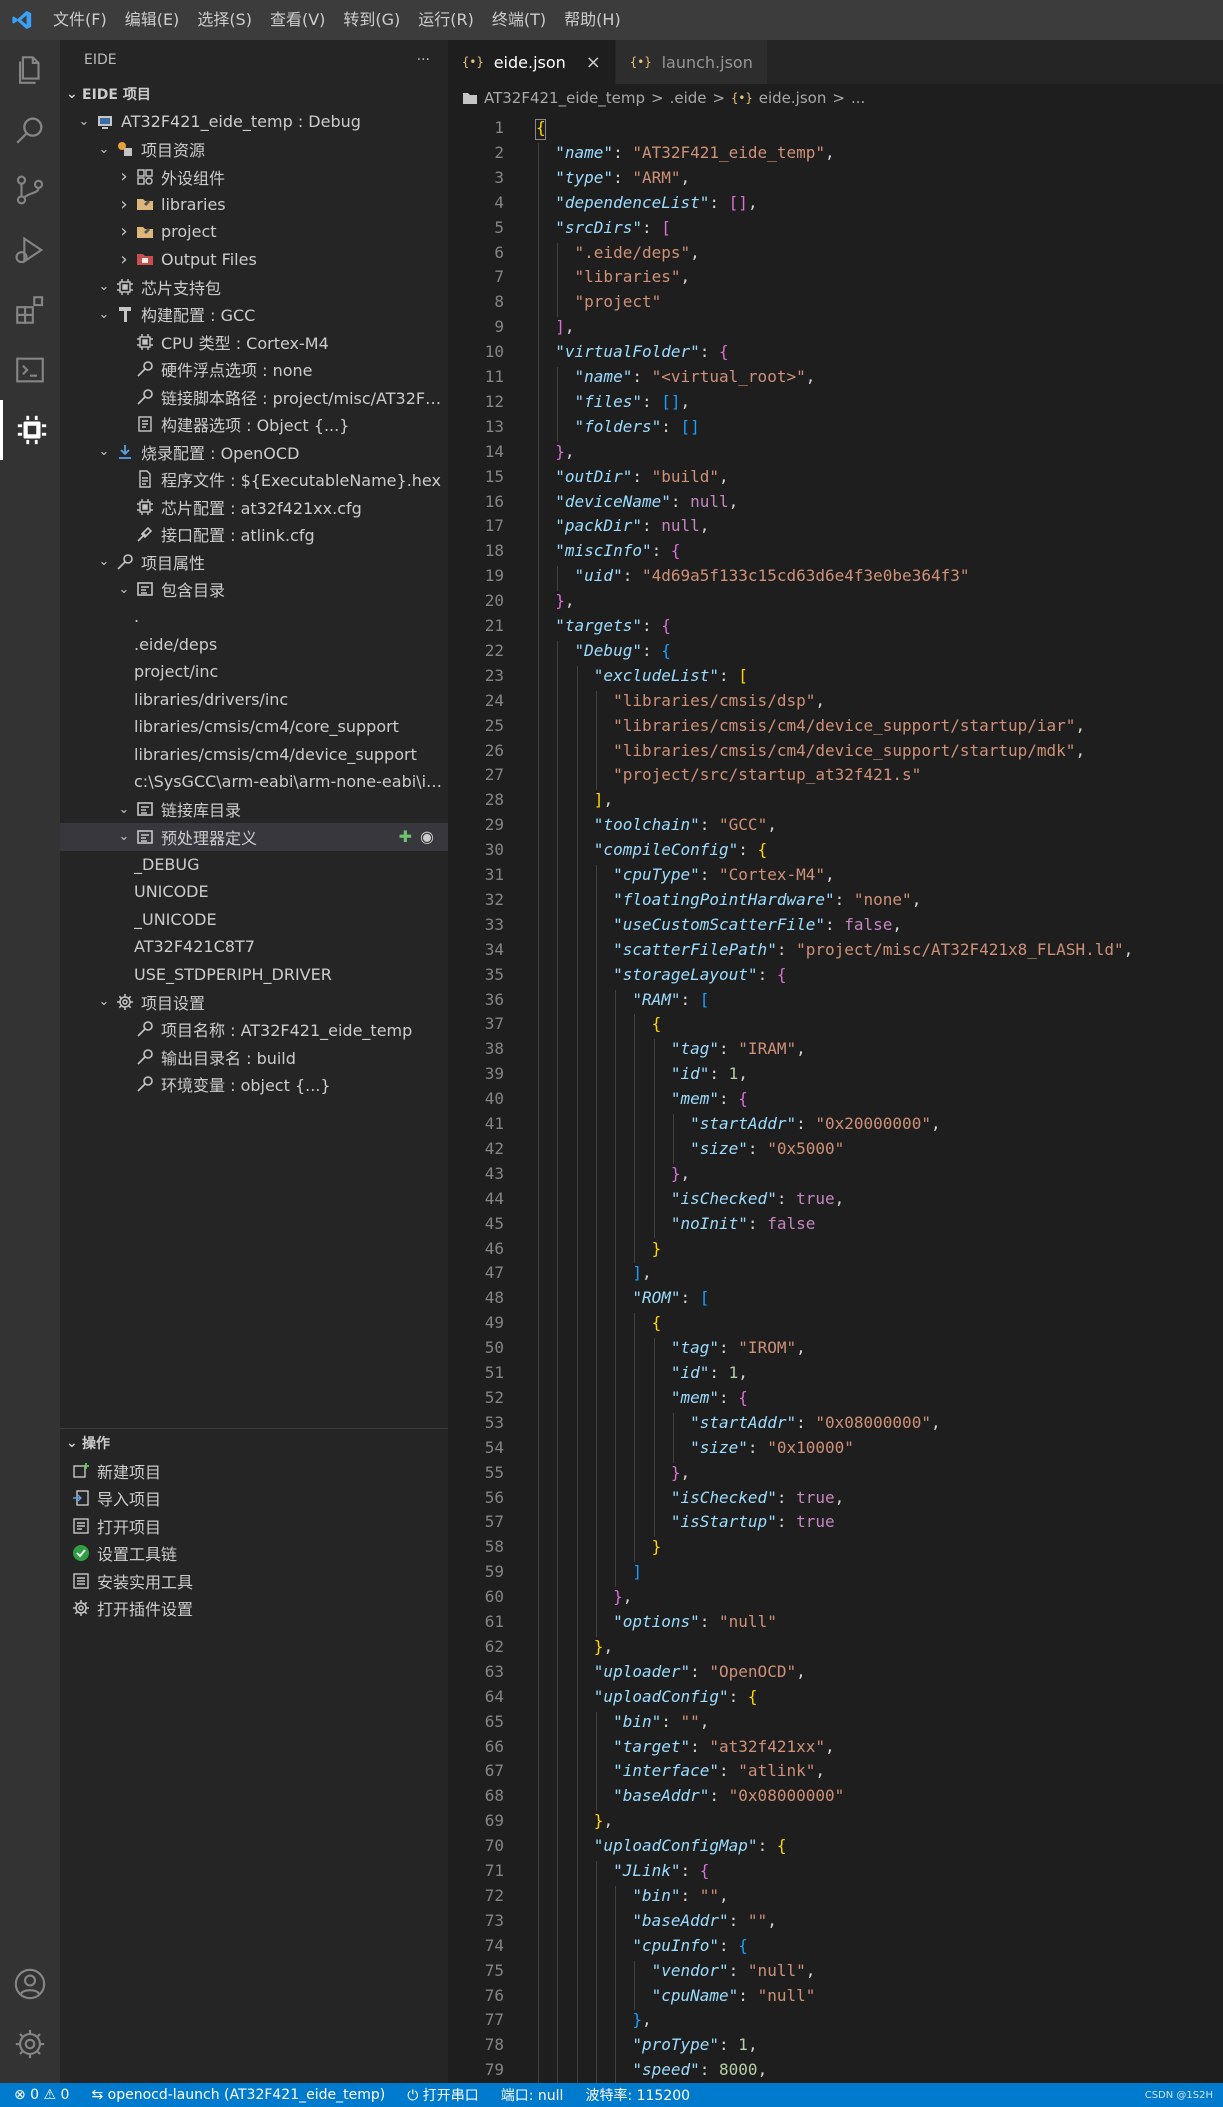 The image size is (1223, 2107). I want to click on tree-item: 程序文件 : ${ExecutableName}.hex, so click(254, 480).